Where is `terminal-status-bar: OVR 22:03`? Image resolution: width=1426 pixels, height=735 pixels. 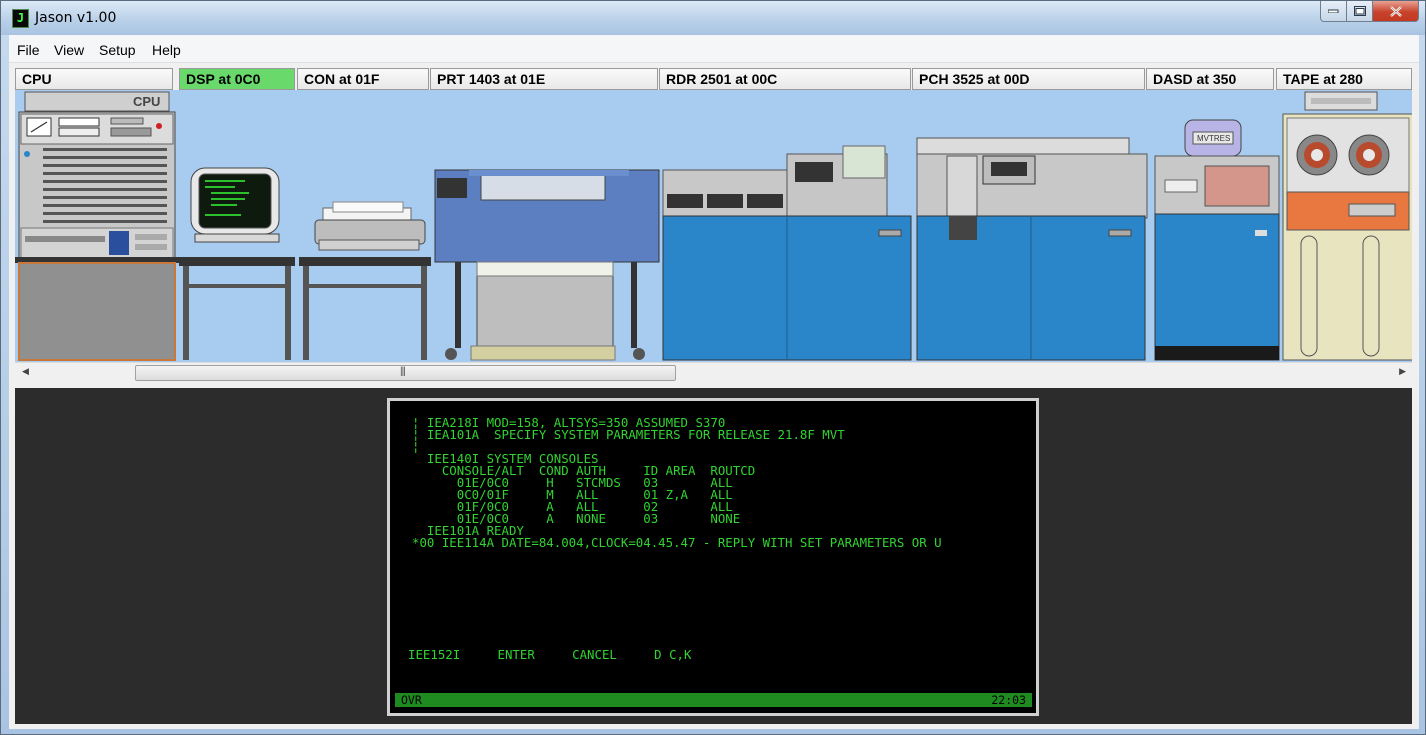 terminal-status-bar: OVR 22:03 is located at coordinates (713, 700).